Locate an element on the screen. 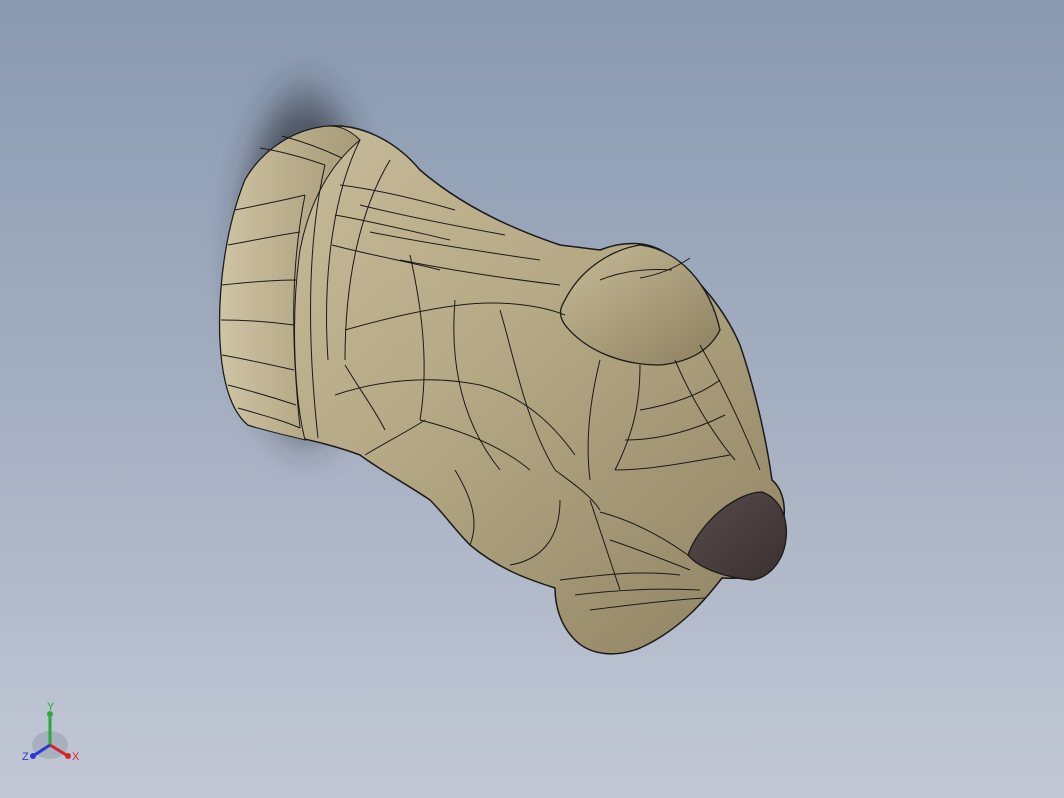 The width and height of the screenshot is (1064, 798). triad-z-label: Z is located at coordinates (25, 757).